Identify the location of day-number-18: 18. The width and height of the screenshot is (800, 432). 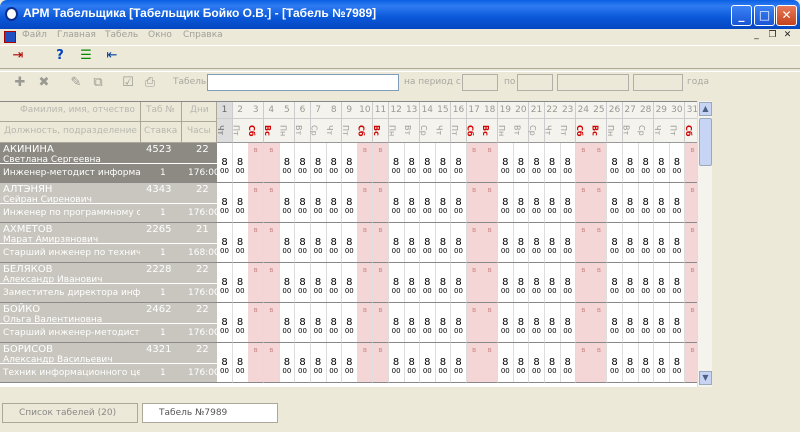
(490, 110).